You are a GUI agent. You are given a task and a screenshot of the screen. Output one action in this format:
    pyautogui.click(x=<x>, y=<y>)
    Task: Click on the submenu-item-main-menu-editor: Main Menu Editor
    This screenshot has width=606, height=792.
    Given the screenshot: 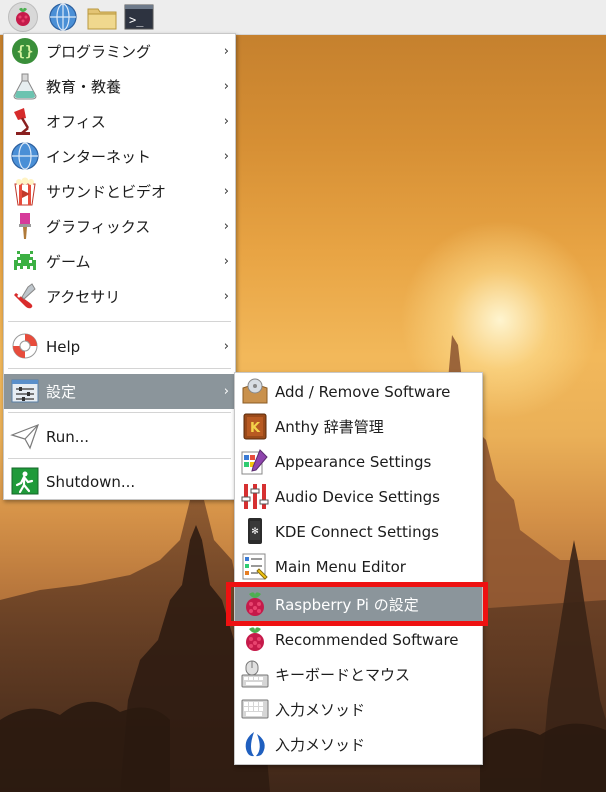 What is the action you would take?
    pyautogui.click(x=358, y=566)
    